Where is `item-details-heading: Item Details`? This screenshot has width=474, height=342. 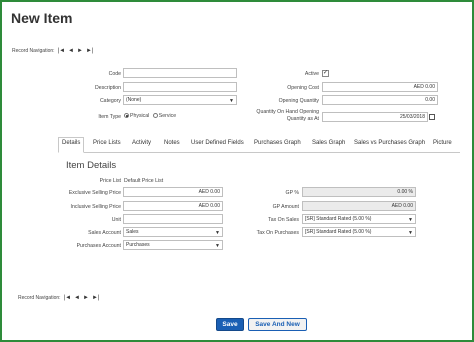 item-details-heading: Item Details is located at coordinates (91, 165).